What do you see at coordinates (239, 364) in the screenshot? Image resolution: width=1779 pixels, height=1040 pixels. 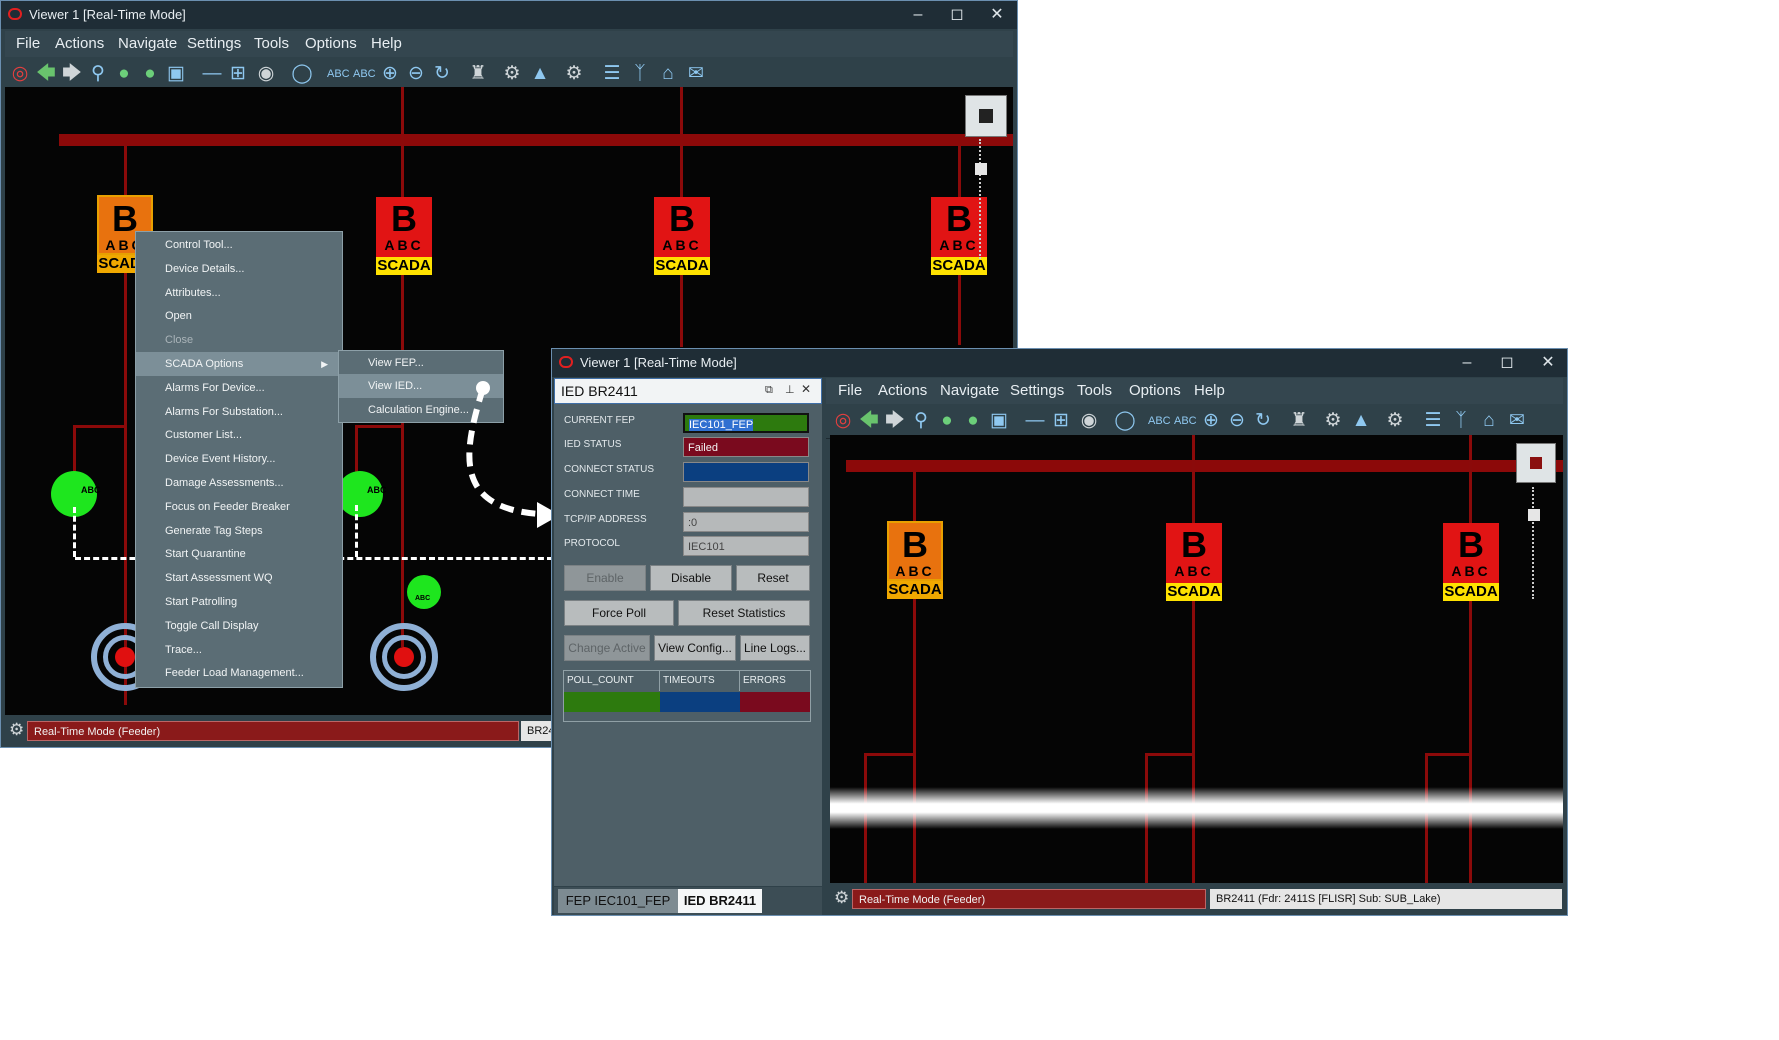 I see `menu-item-scada-options: SCADA Options ▶` at bounding box center [239, 364].